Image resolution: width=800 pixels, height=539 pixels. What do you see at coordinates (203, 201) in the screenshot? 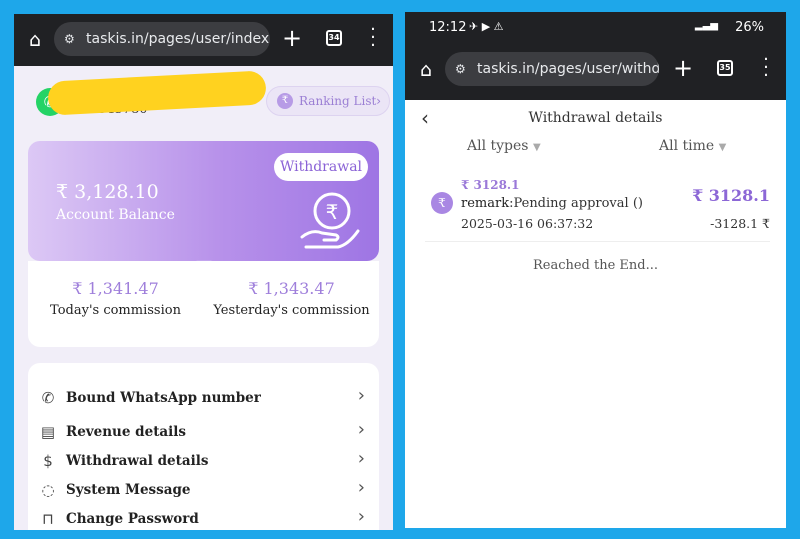
I see `balance-card: Withdrawal ₹ 3,128.10 Account Balance ₹` at bounding box center [203, 201].